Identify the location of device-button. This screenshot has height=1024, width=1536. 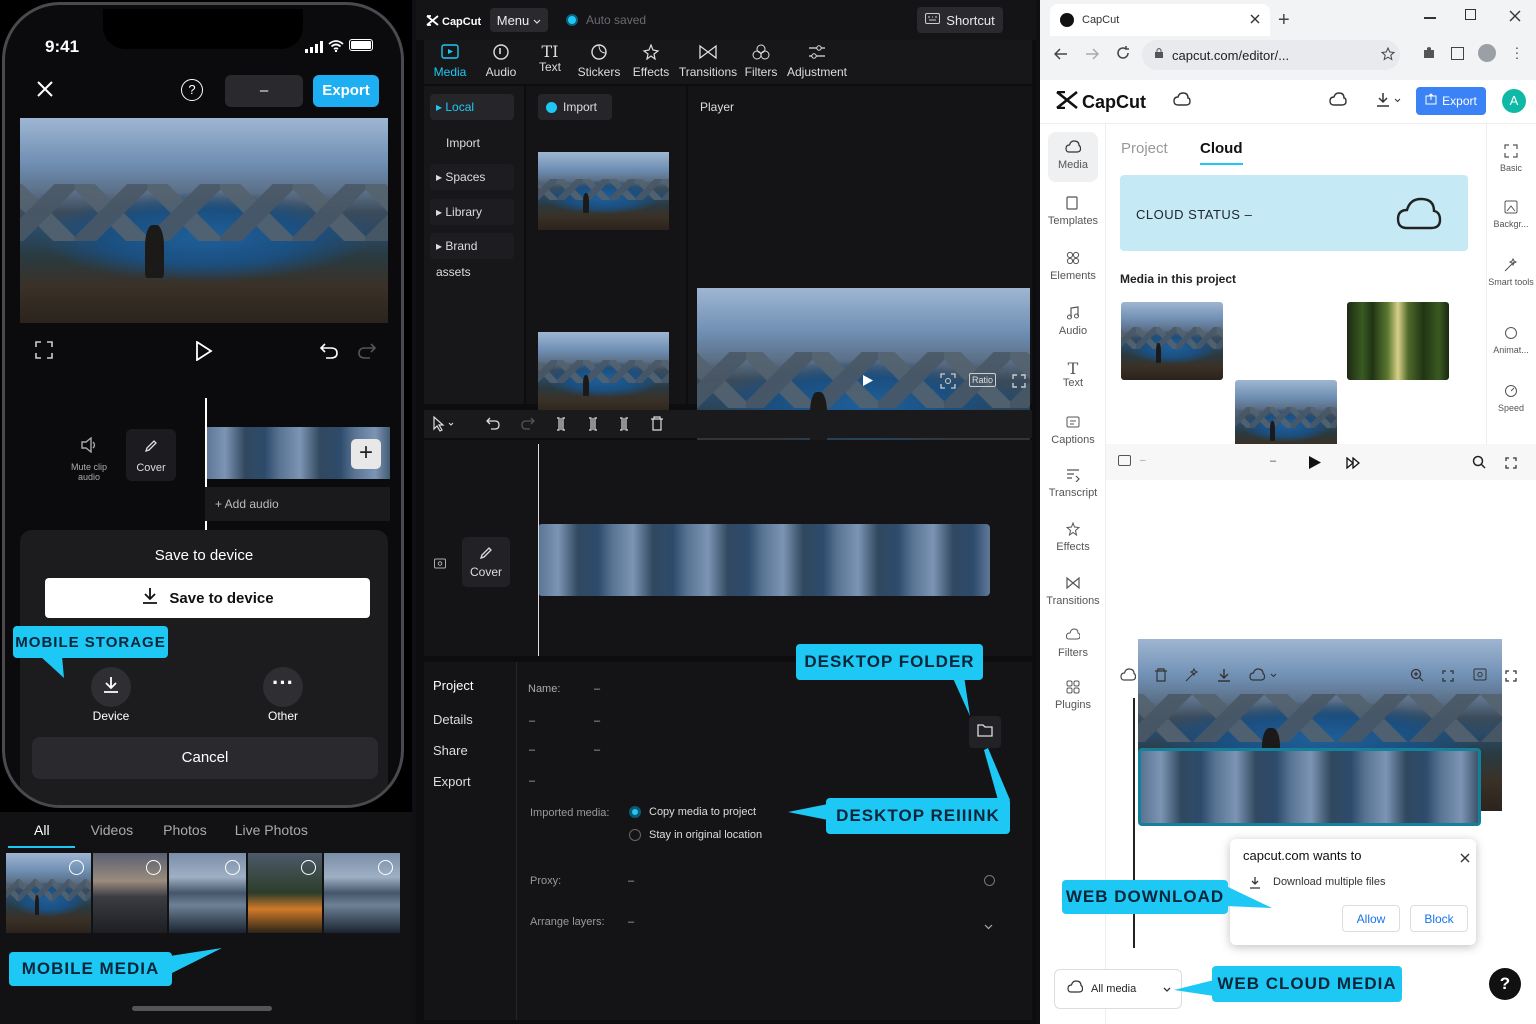
(111, 687).